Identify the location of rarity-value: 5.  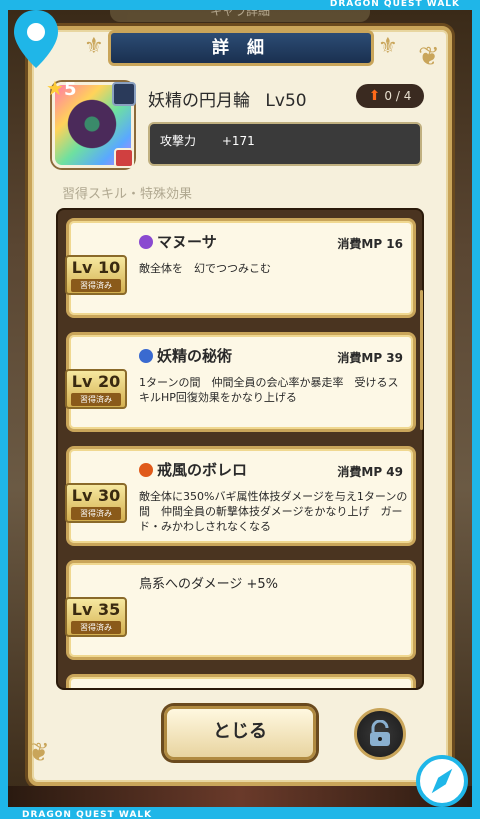
(70, 89).